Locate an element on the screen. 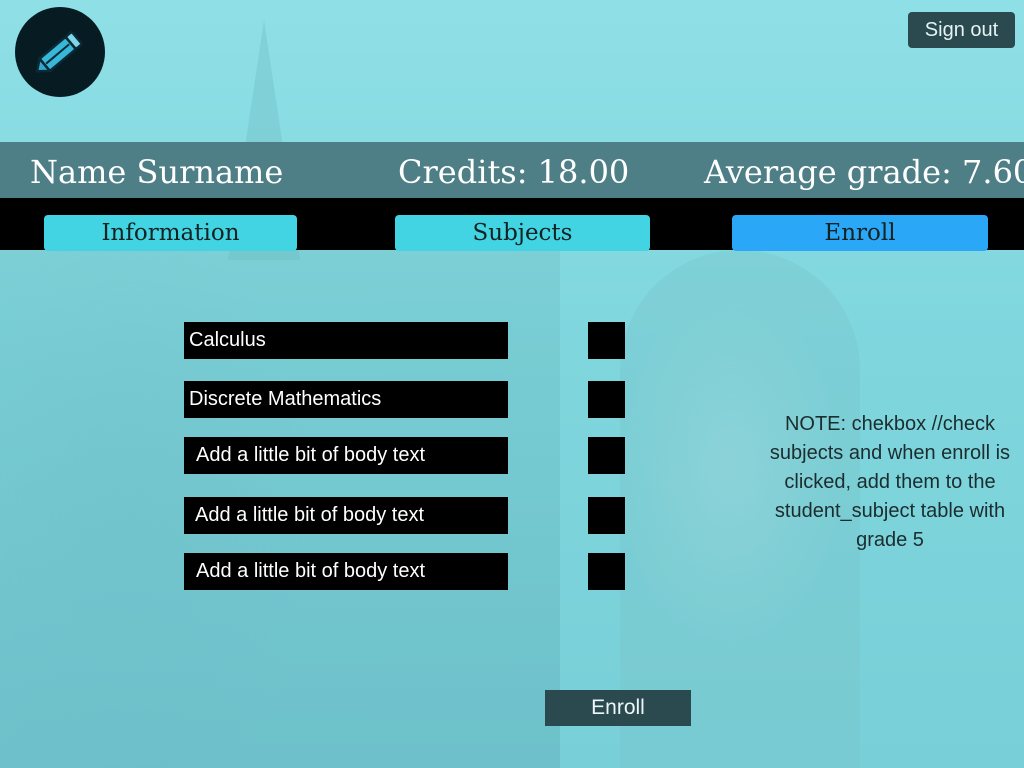  app-logo is located at coordinates (60, 52).